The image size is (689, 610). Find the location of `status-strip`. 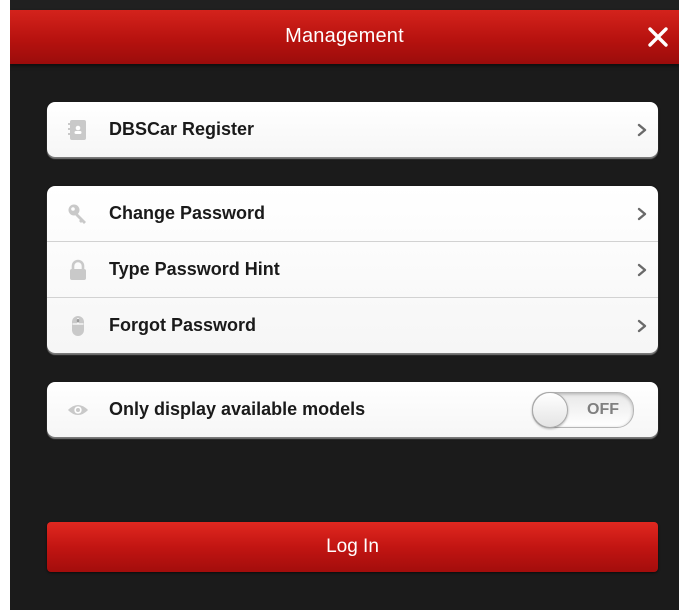

status-strip is located at coordinates (344, 5).